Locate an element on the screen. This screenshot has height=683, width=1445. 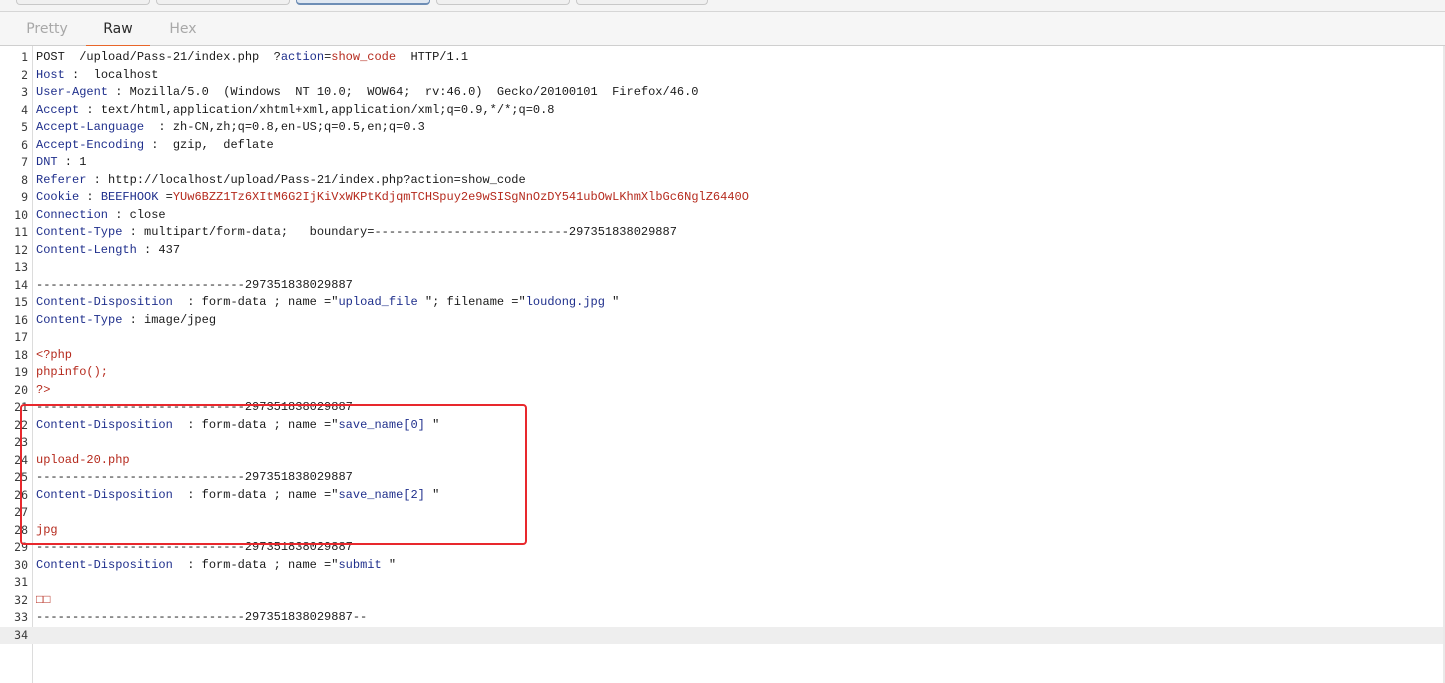
code-line: 18 <?php is located at coordinates (722, 356).